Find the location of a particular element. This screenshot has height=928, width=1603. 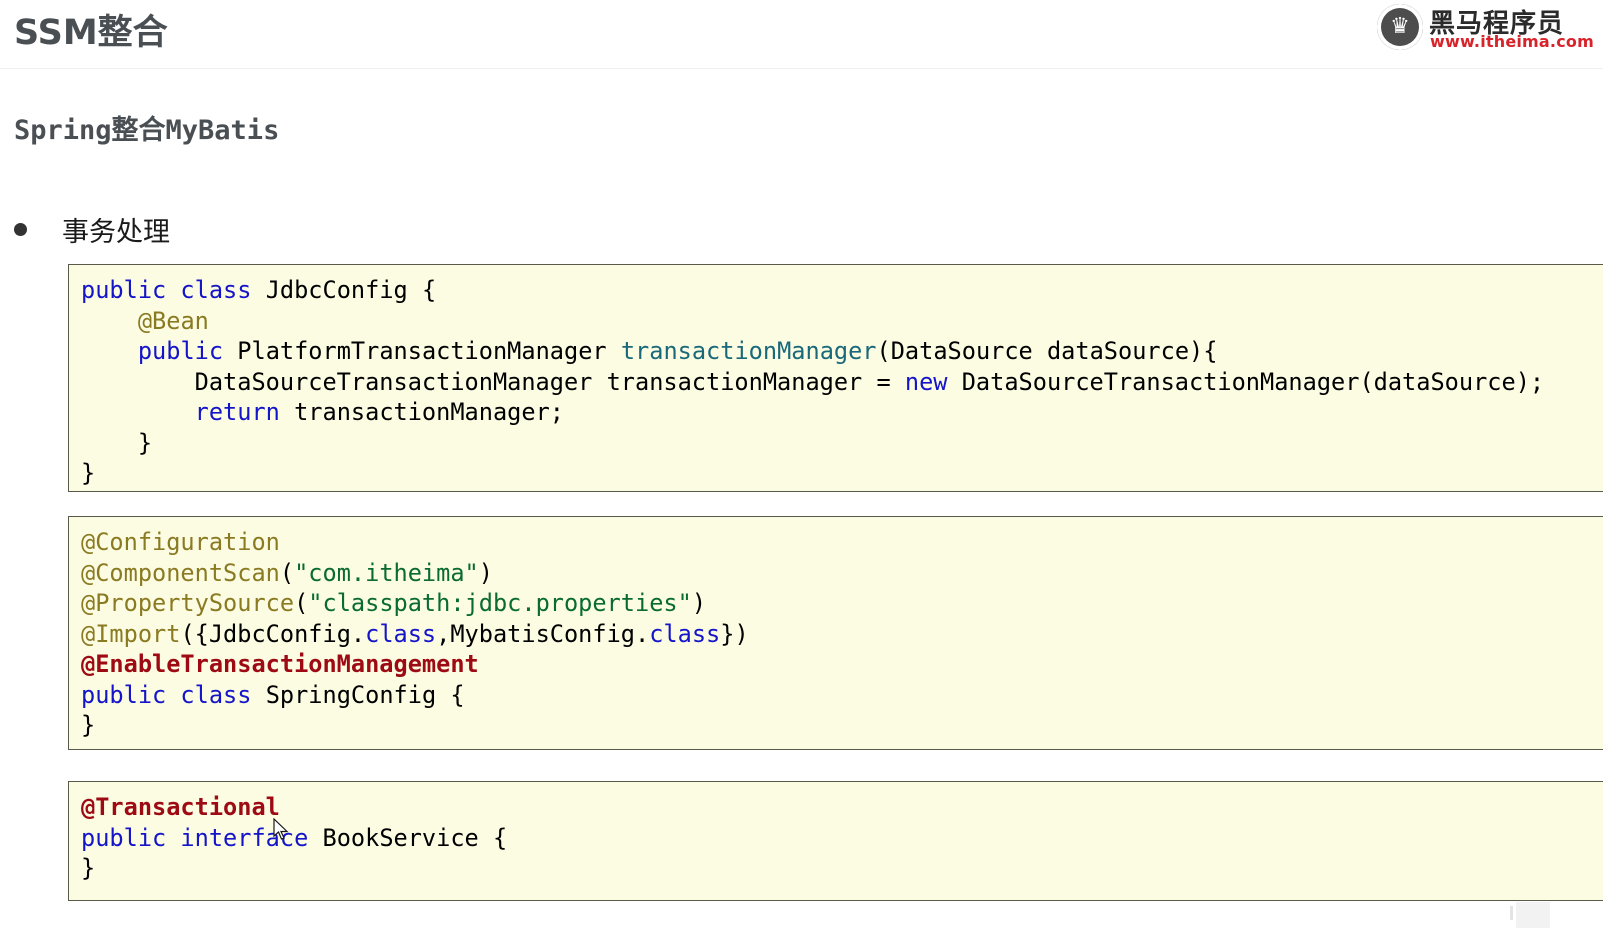

page-title: SSM整合 is located at coordinates (91, 33).